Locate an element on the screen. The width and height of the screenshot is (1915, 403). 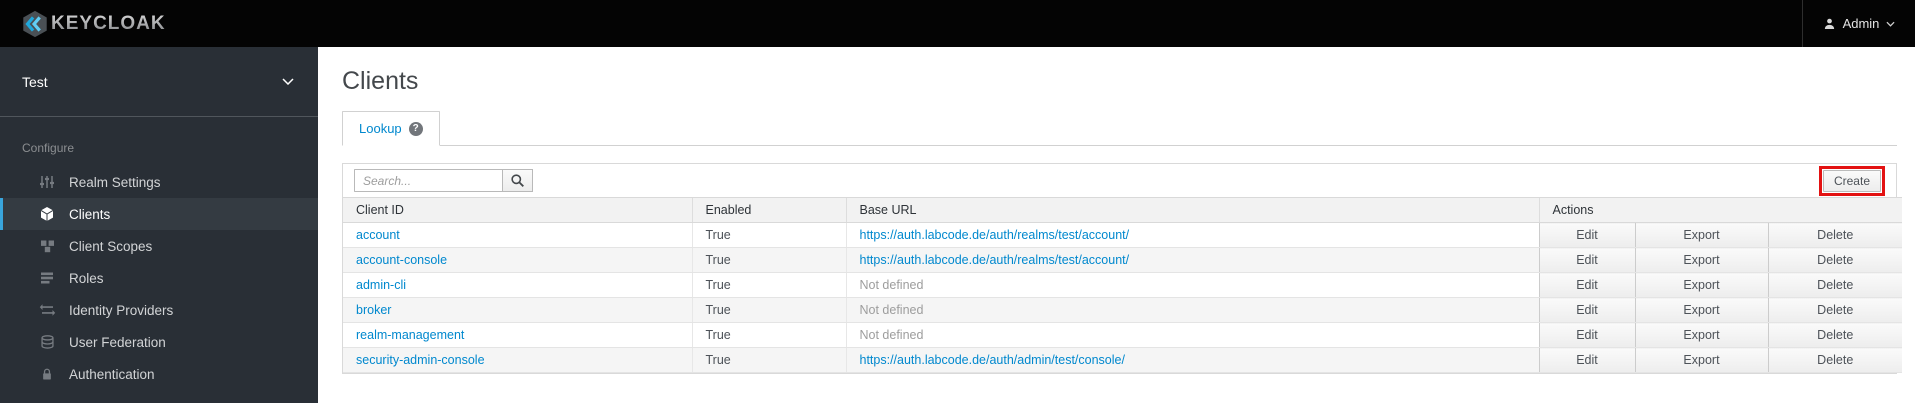
sidebar-item-authentication: Authentication is located at coordinates (159, 374).